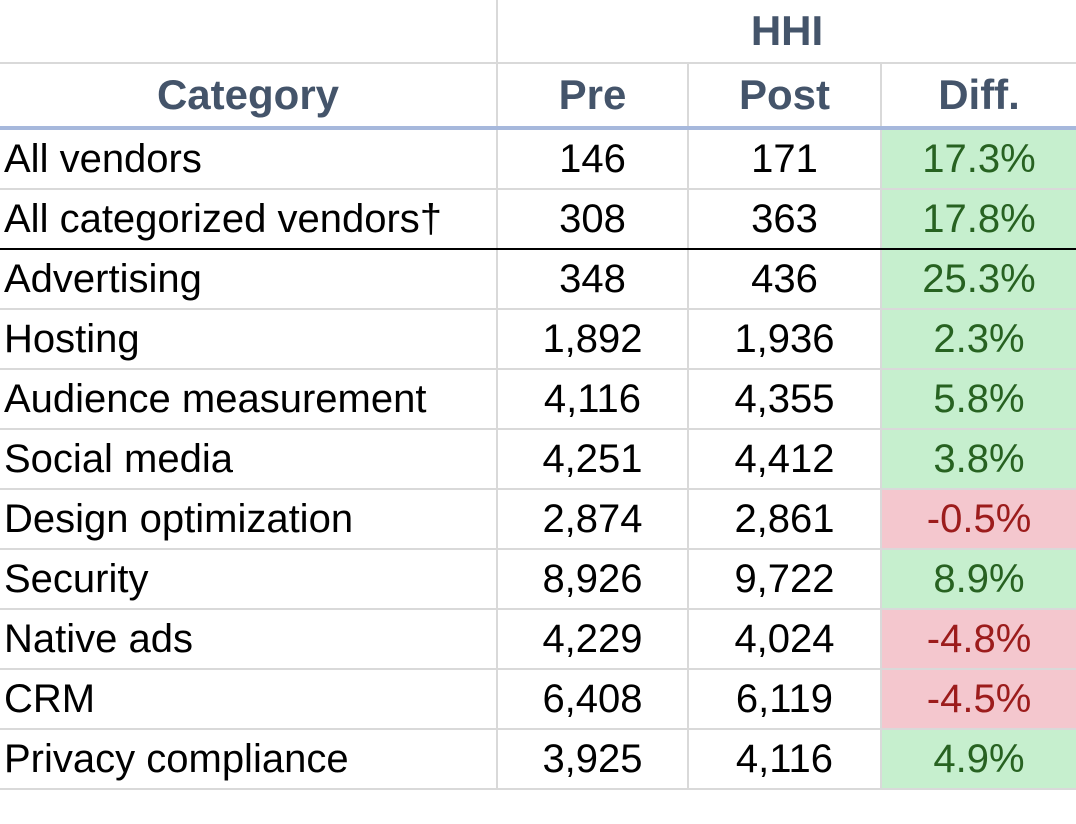  I want to click on header-category: Category, so click(249, 96).